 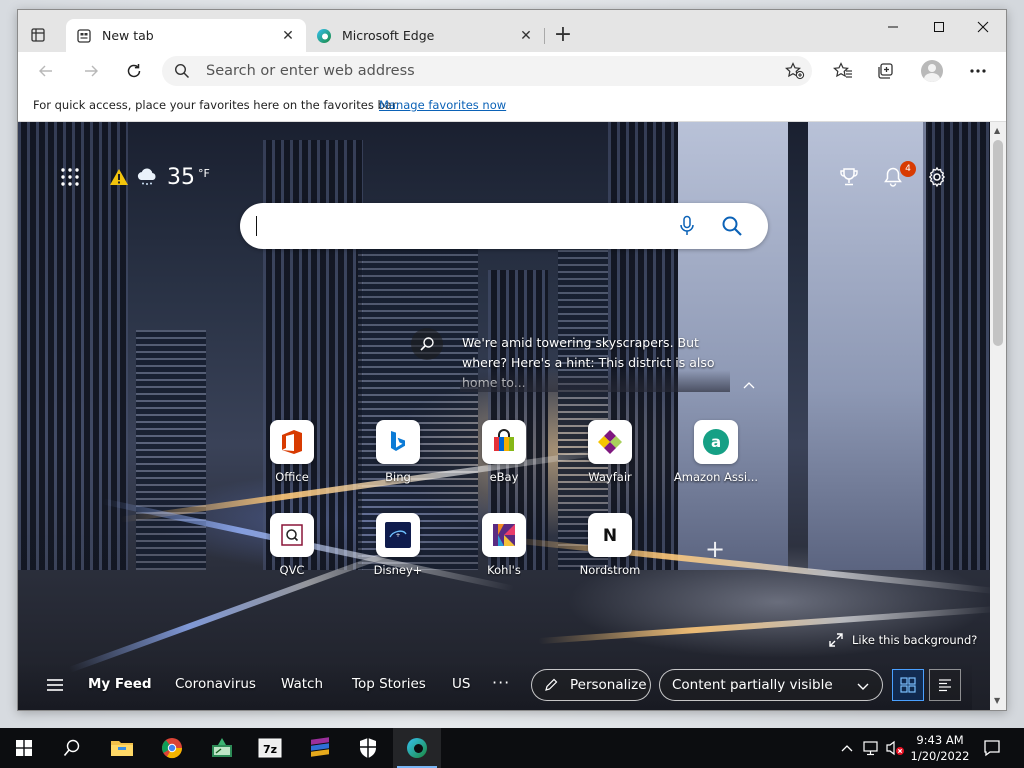 What do you see at coordinates (501, 682) in the screenshot?
I see `feed-more-icon: ···` at bounding box center [501, 682].